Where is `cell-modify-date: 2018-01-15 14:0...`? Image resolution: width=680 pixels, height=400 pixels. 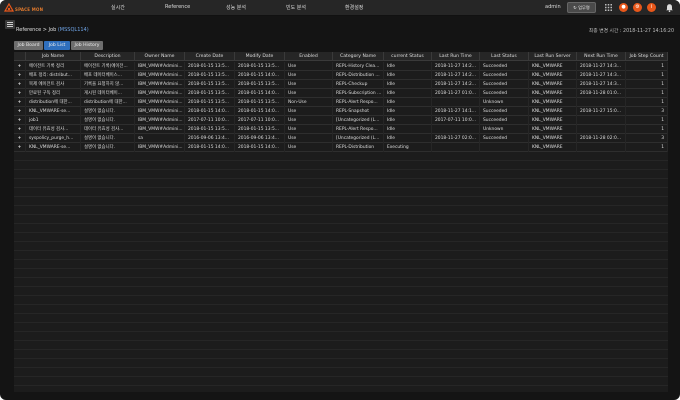 cell-modify-date: 2018-01-15 14:0... is located at coordinates (260, 147).